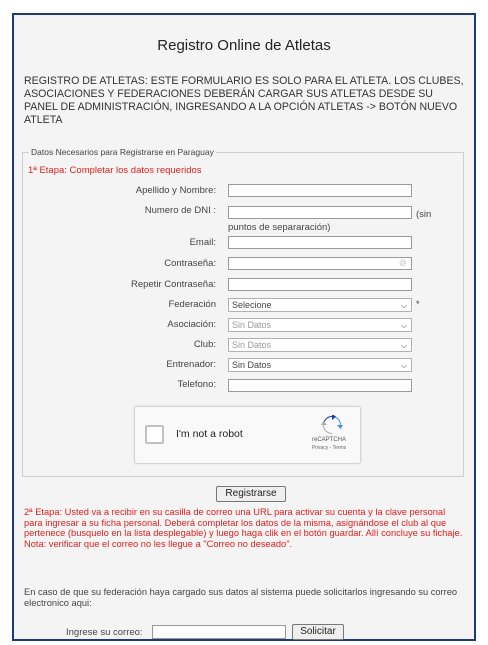 Image resolution: width=488 pixels, height=645 pixels. I want to click on phone-label: Telefono:, so click(196, 384).